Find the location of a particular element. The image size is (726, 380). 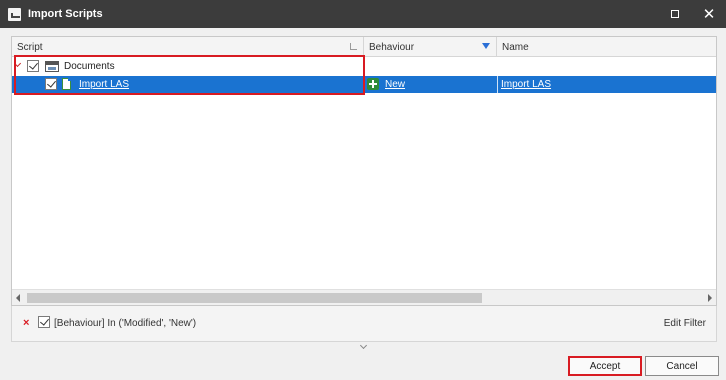

column-separator is located at coordinates (497, 84).